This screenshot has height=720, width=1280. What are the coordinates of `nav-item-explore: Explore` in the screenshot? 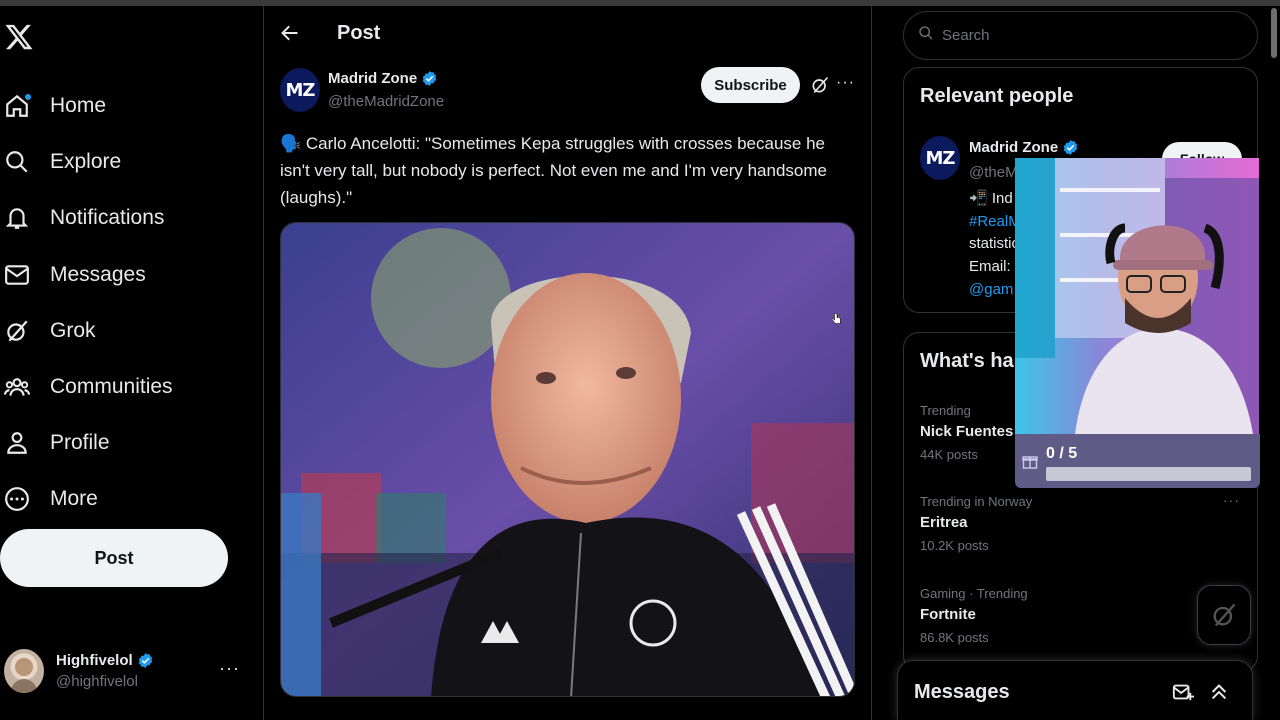 It's located at (130, 162).